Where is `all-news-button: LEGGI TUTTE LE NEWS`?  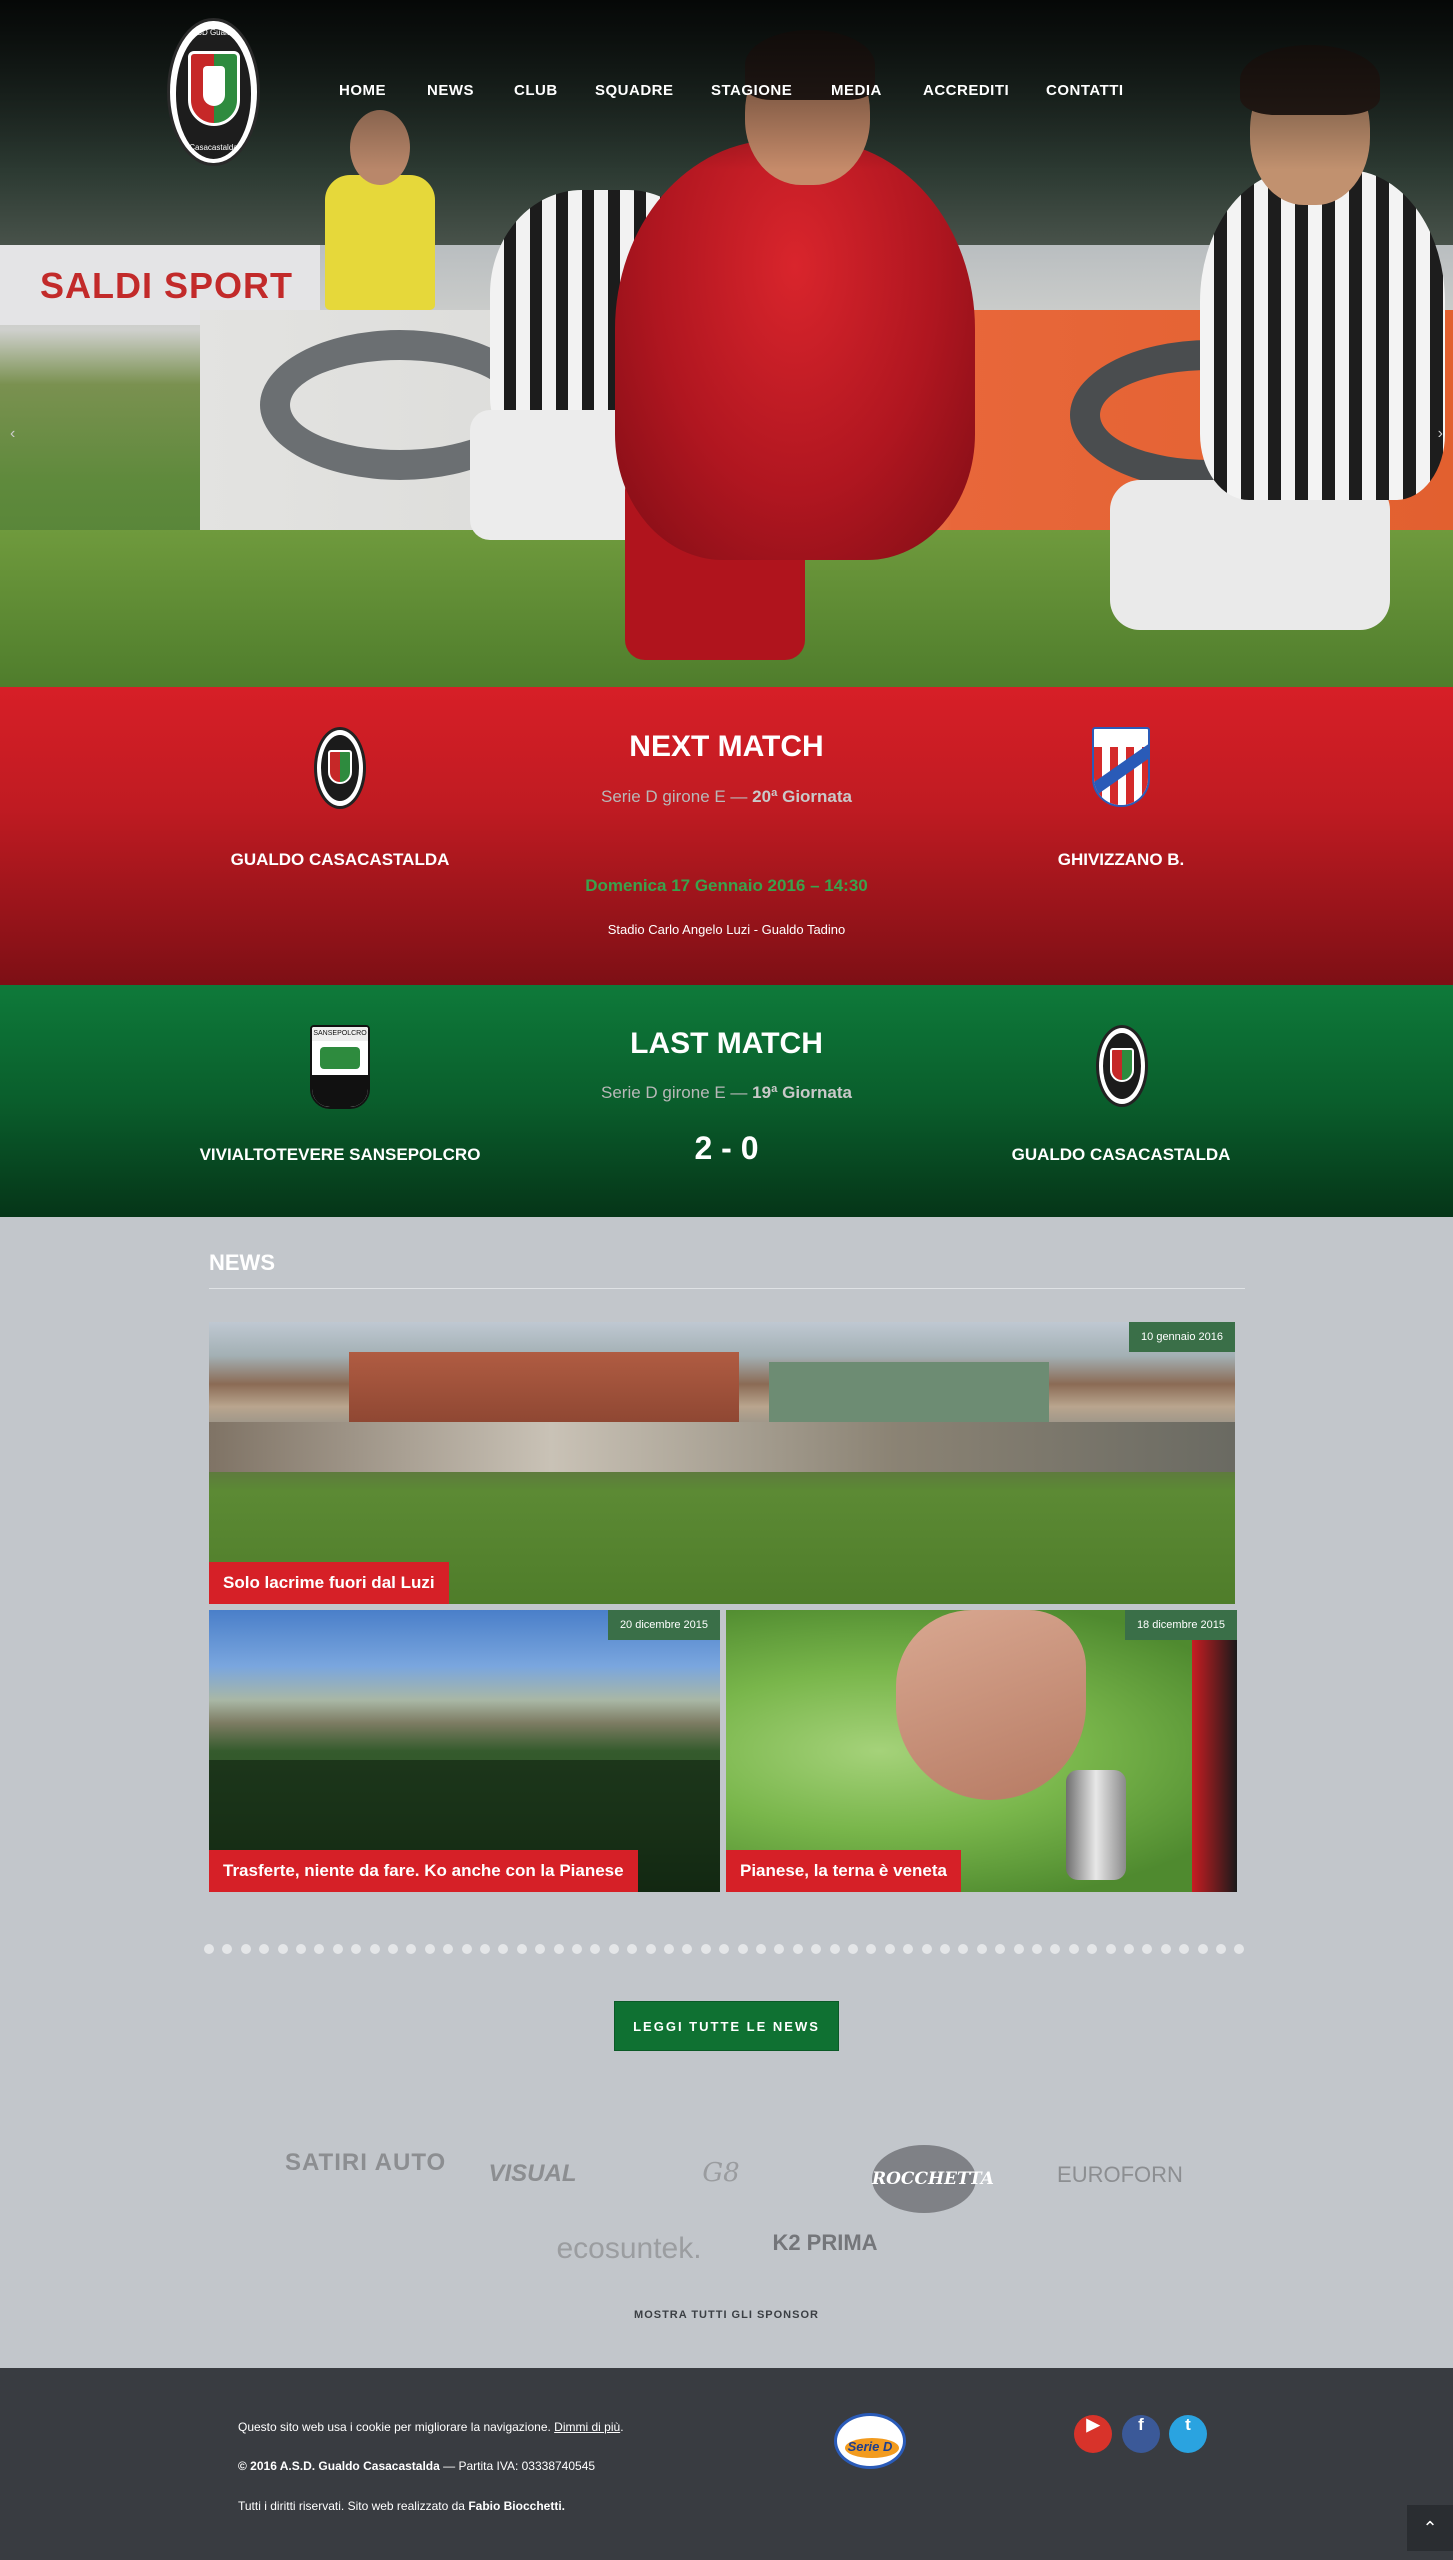 all-news-button: LEGGI TUTTE LE NEWS is located at coordinates (726, 2026).